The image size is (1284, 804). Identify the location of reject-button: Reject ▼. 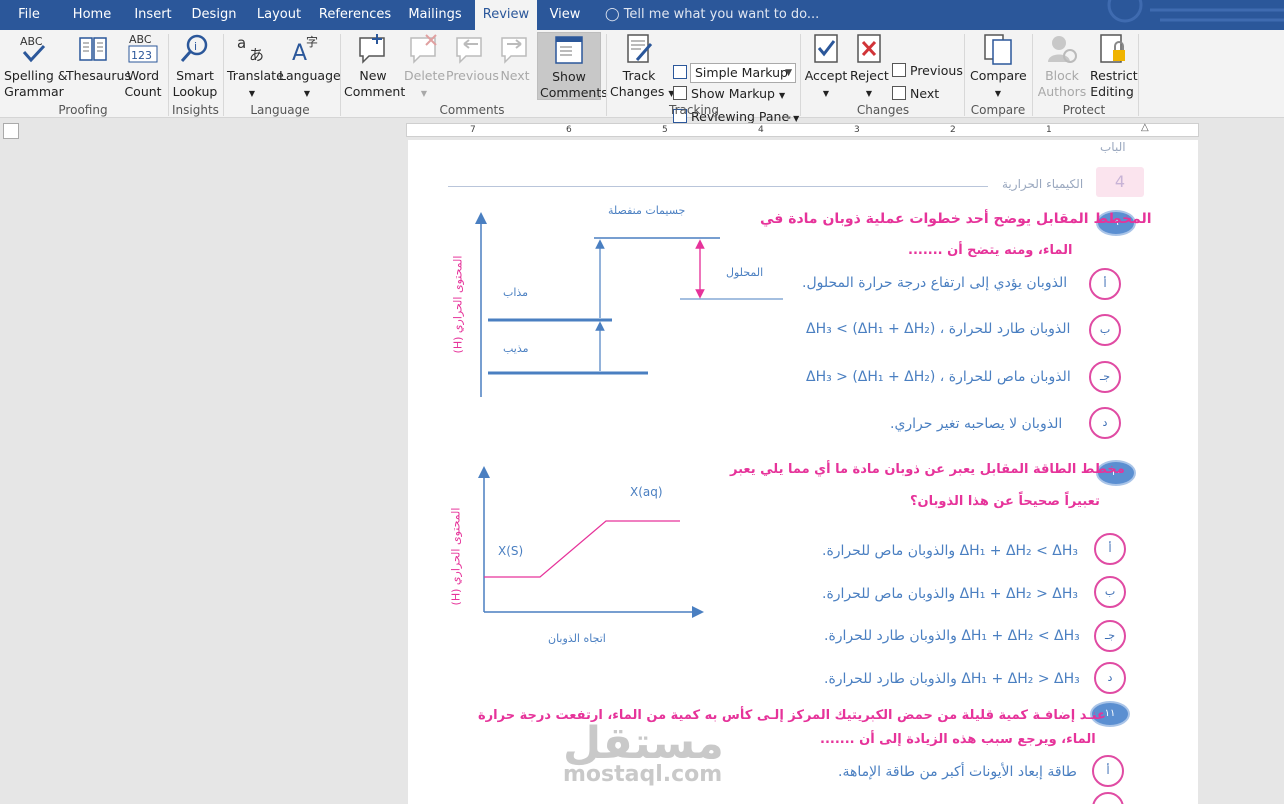
(869, 67).